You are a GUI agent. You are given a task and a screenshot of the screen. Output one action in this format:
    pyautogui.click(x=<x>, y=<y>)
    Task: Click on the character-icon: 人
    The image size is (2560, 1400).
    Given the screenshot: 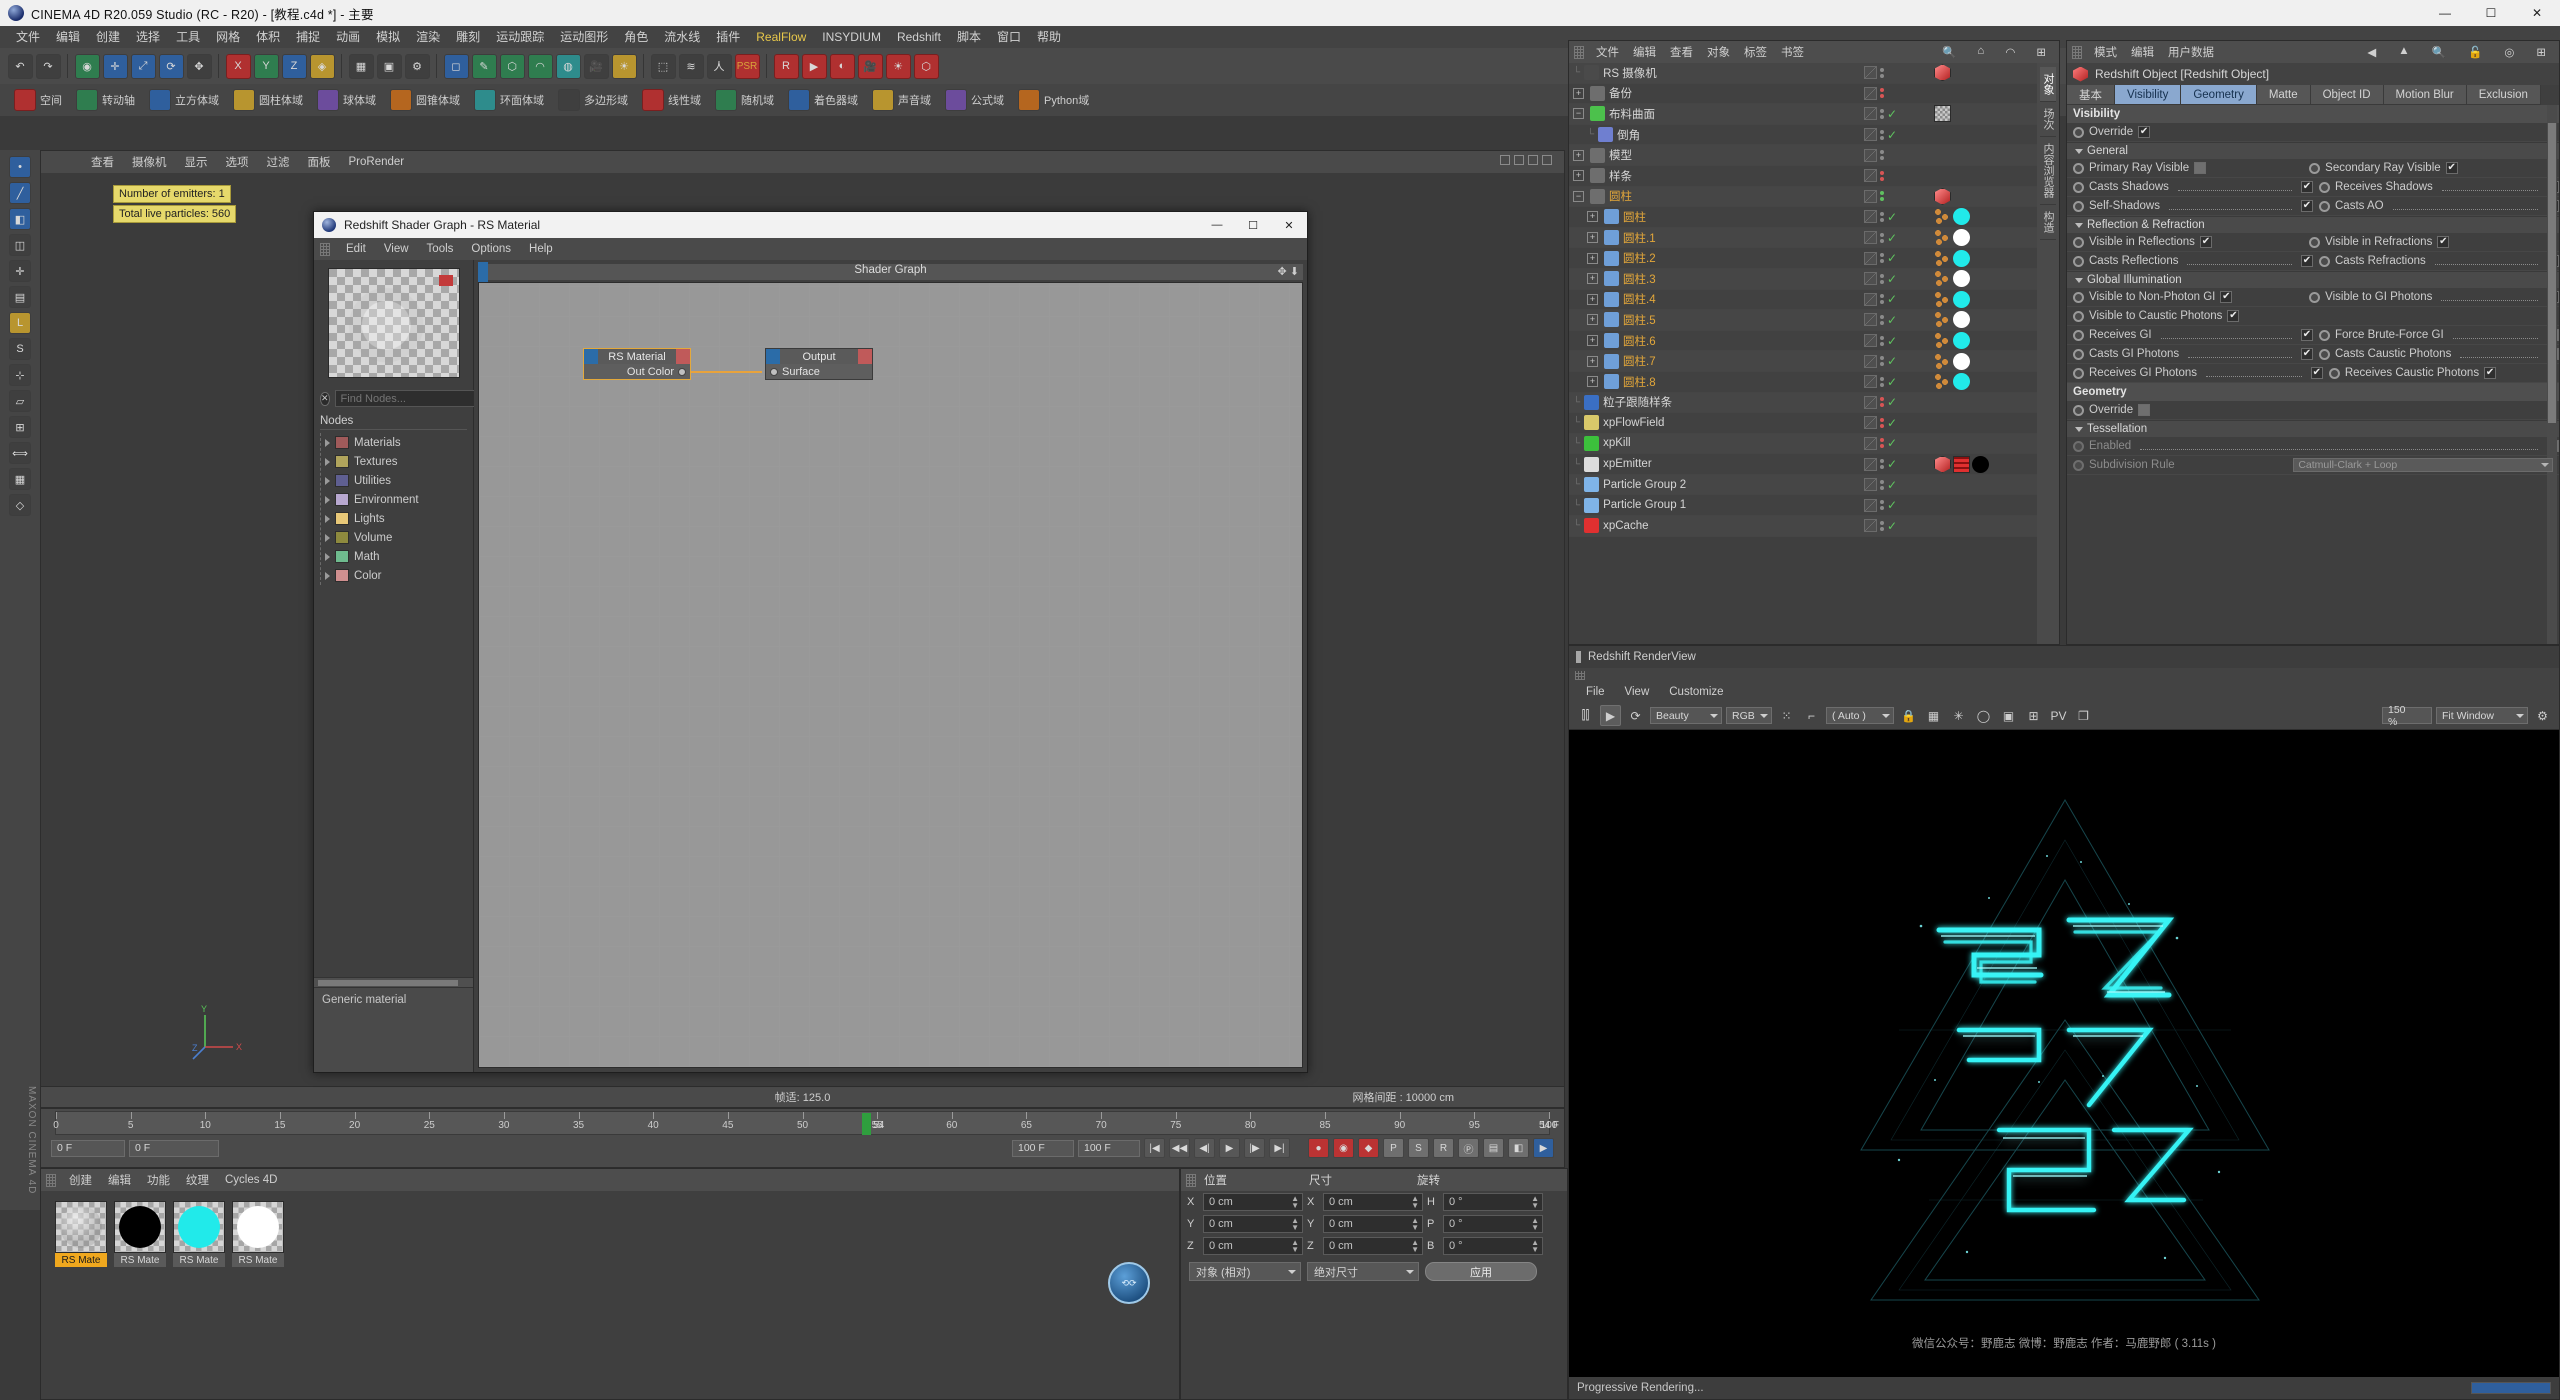 What is the action you would take?
    pyautogui.click(x=719, y=66)
    